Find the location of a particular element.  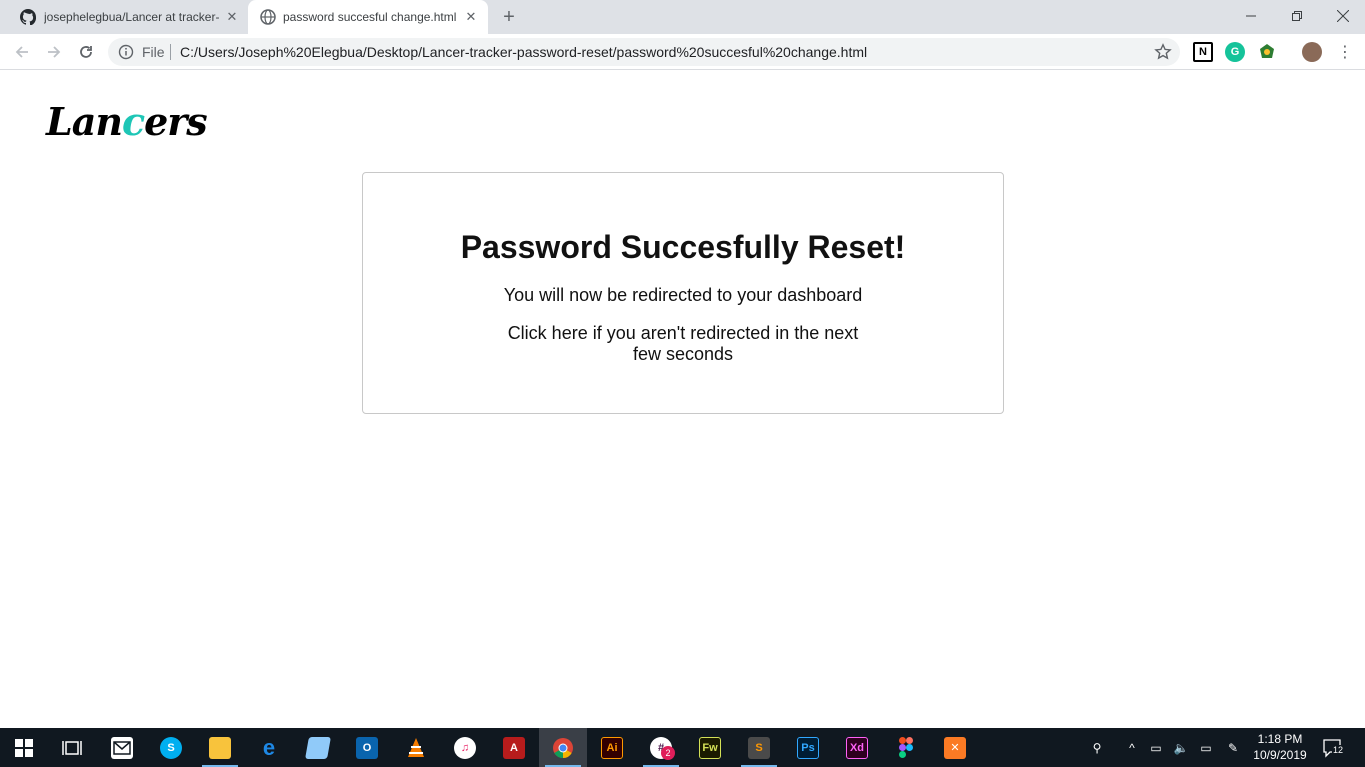

vlc-icon is located at coordinates (416, 747).